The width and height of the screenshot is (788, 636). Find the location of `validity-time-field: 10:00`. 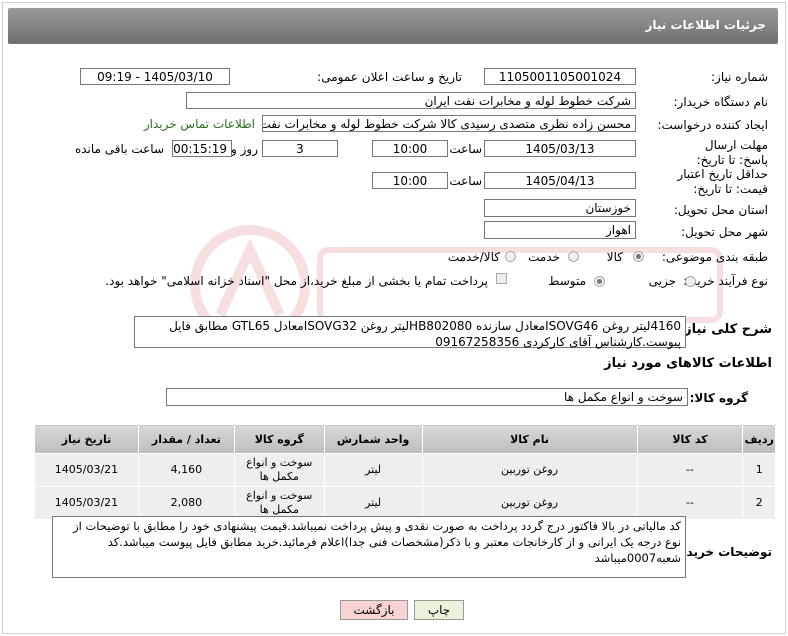

validity-time-field: 10:00 is located at coordinates (410, 180).